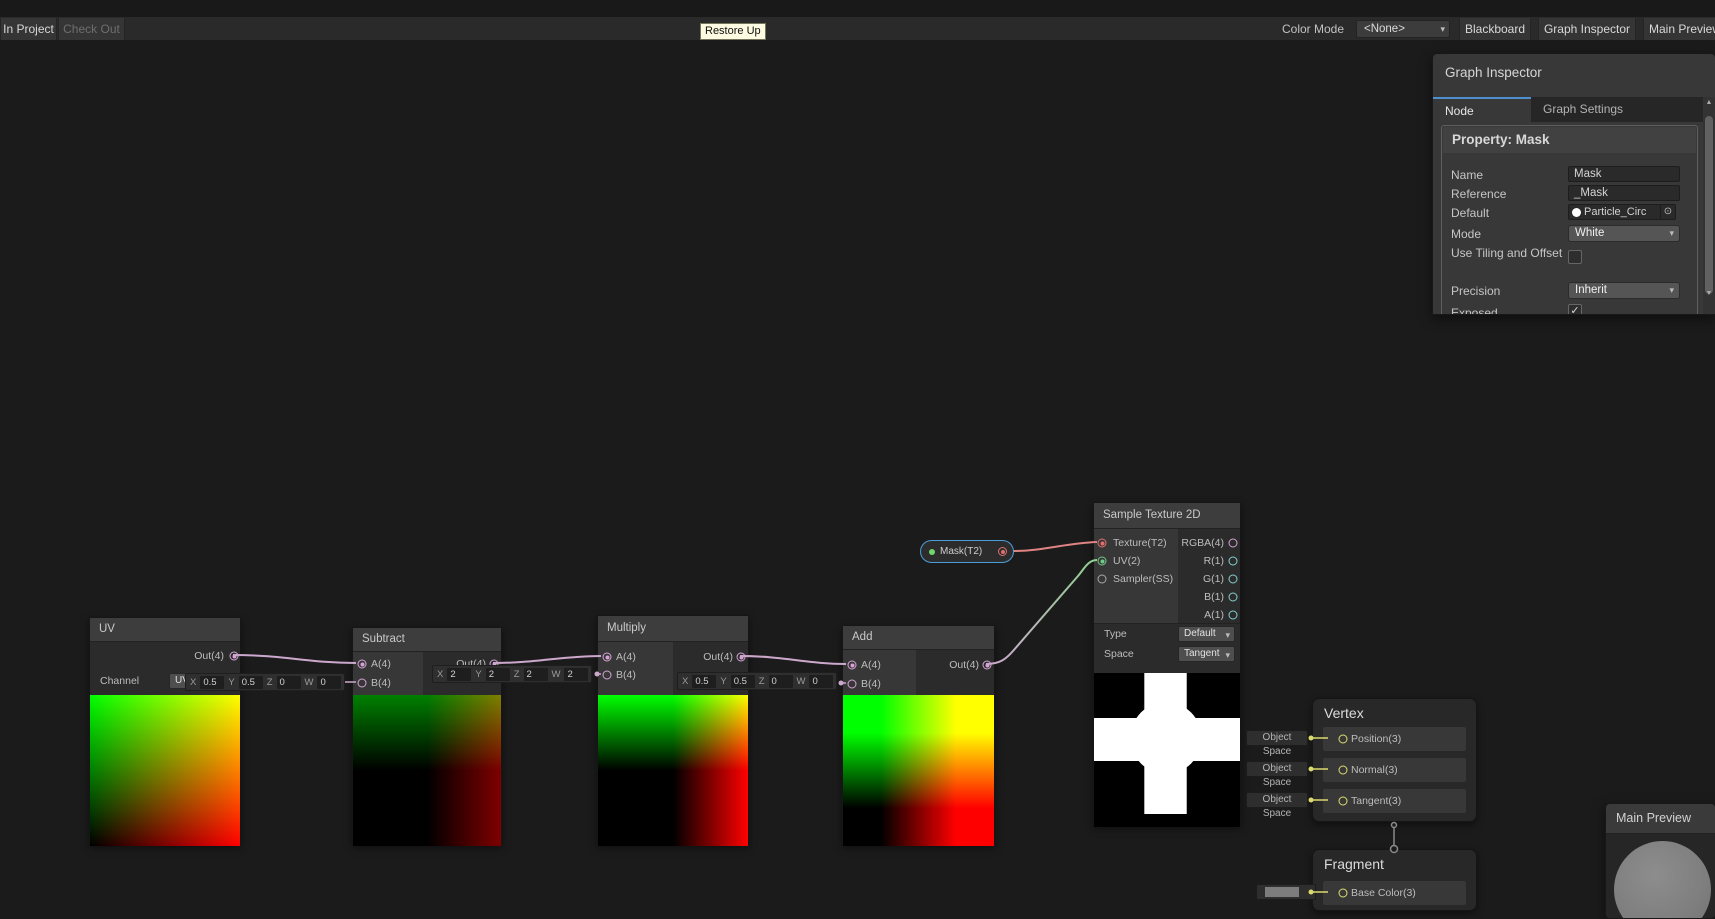 The width and height of the screenshot is (1715, 919). Describe the element at coordinates (362, 683) in the screenshot. I see `subtract-b-port` at that location.